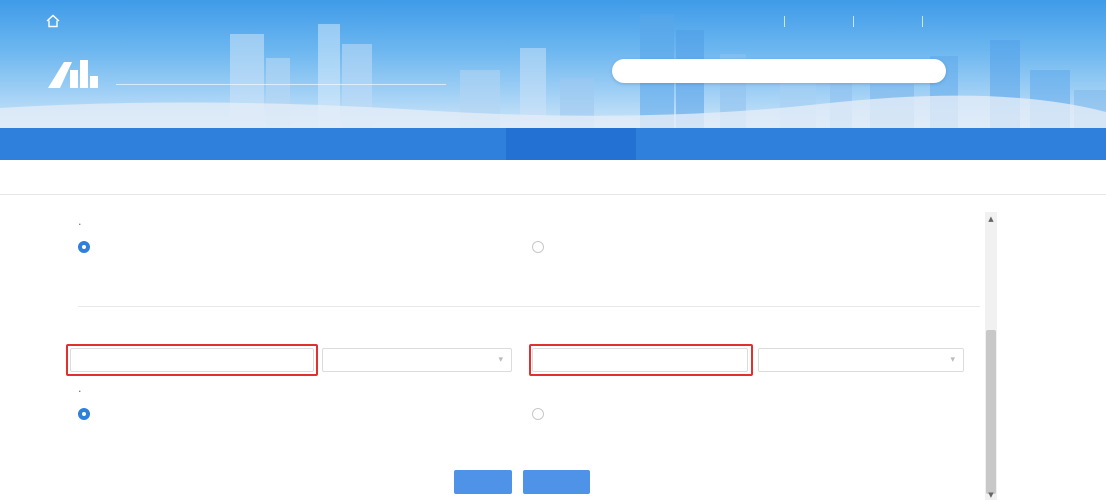 The image size is (1106, 502). I want to click on apply-name-field, so click(192, 360).